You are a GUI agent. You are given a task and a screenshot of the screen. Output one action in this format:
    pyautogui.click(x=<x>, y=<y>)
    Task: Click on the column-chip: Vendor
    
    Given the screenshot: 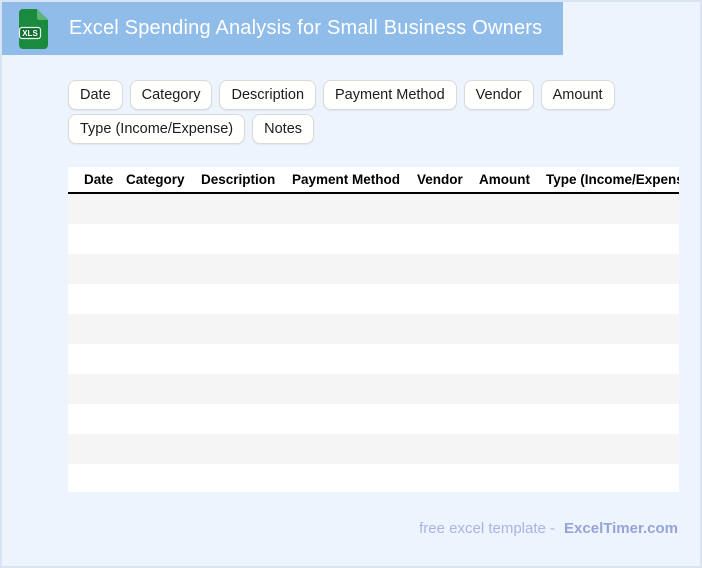 What is the action you would take?
    pyautogui.click(x=498, y=95)
    